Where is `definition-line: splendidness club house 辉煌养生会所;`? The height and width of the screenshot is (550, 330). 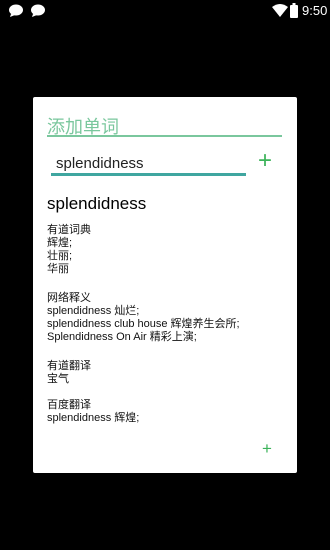 definition-line: splendidness club house 辉煌养生会所; is located at coordinates (143, 324).